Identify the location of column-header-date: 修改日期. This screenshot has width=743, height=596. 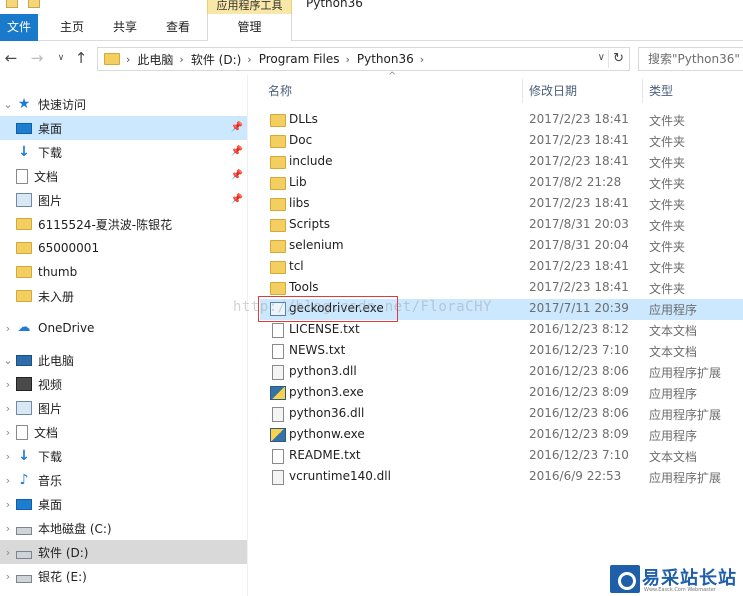
(553, 91).